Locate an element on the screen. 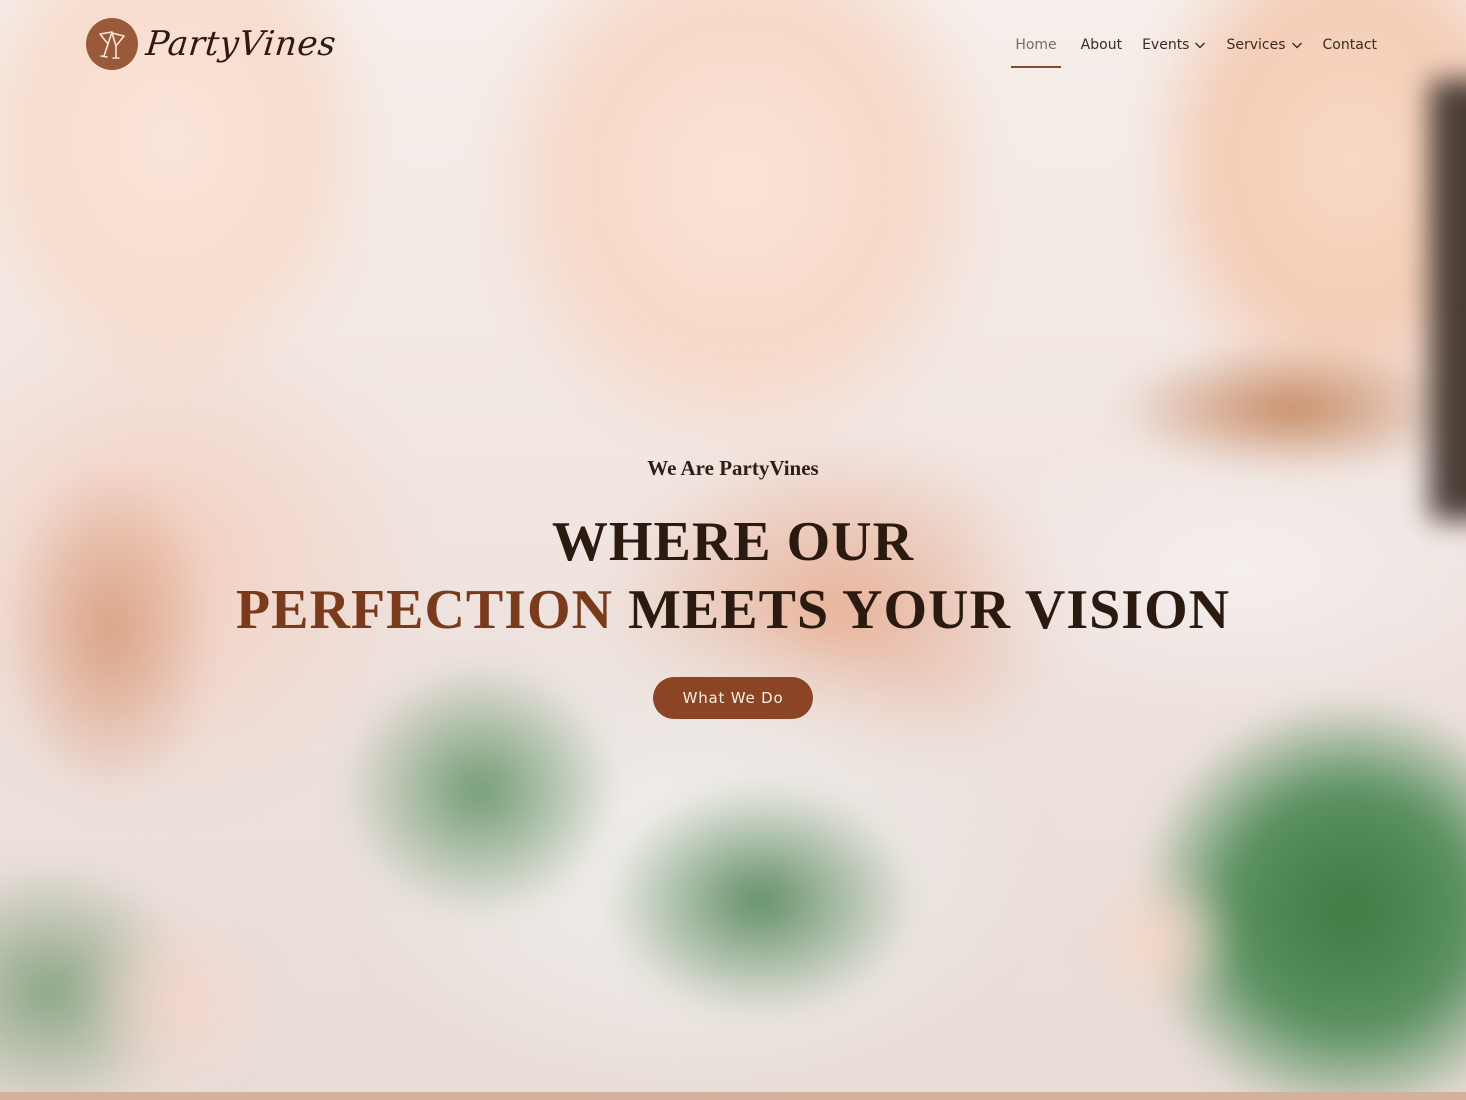 Image resolution: width=1466 pixels, height=1100 pixels. nav-item-events: Events is located at coordinates (1174, 45).